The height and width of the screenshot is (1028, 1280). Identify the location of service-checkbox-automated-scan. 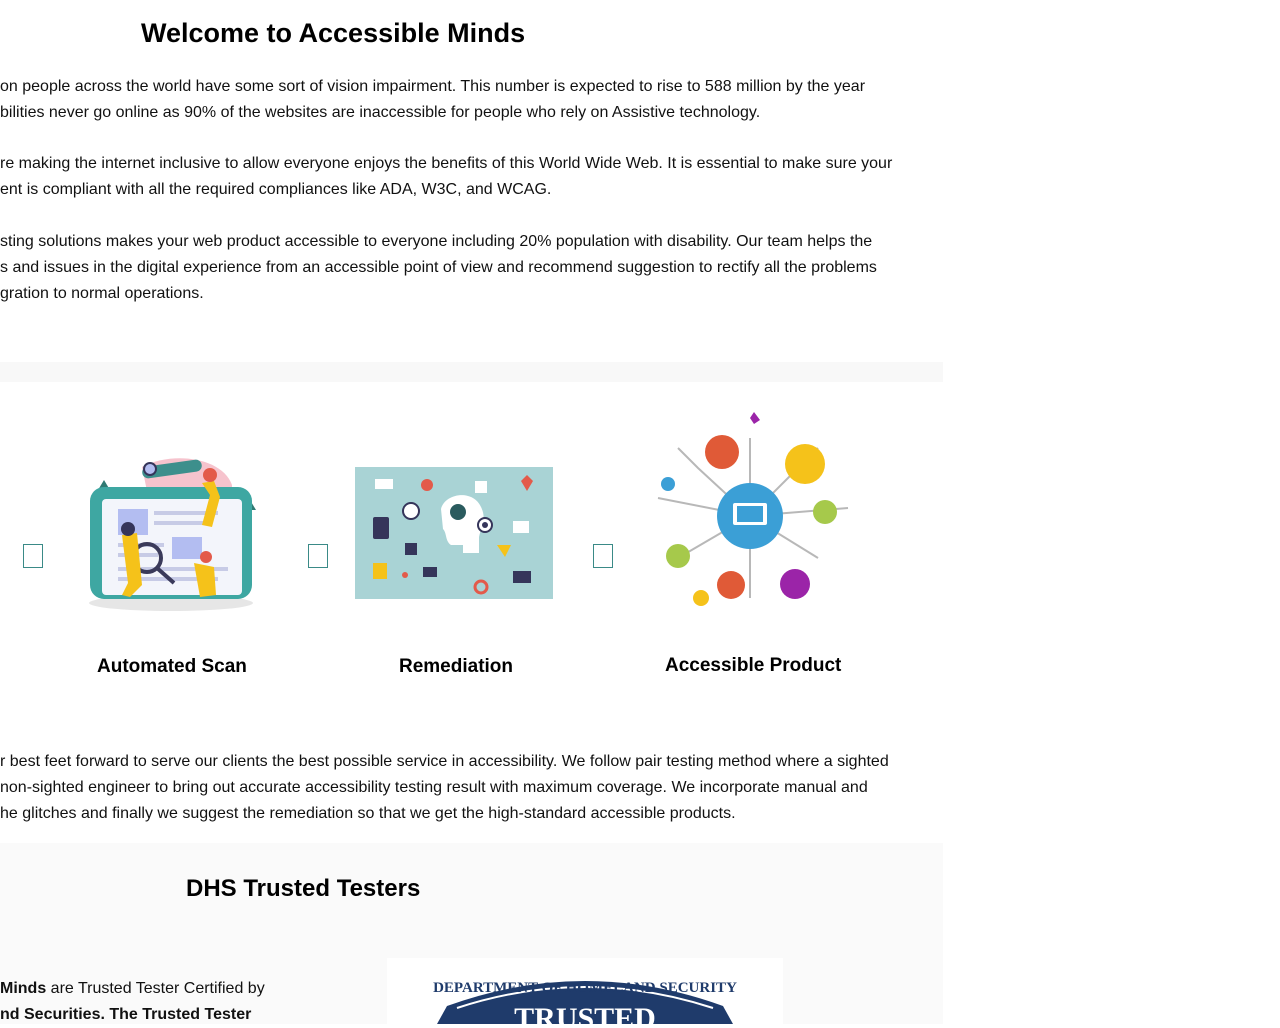
(33, 556).